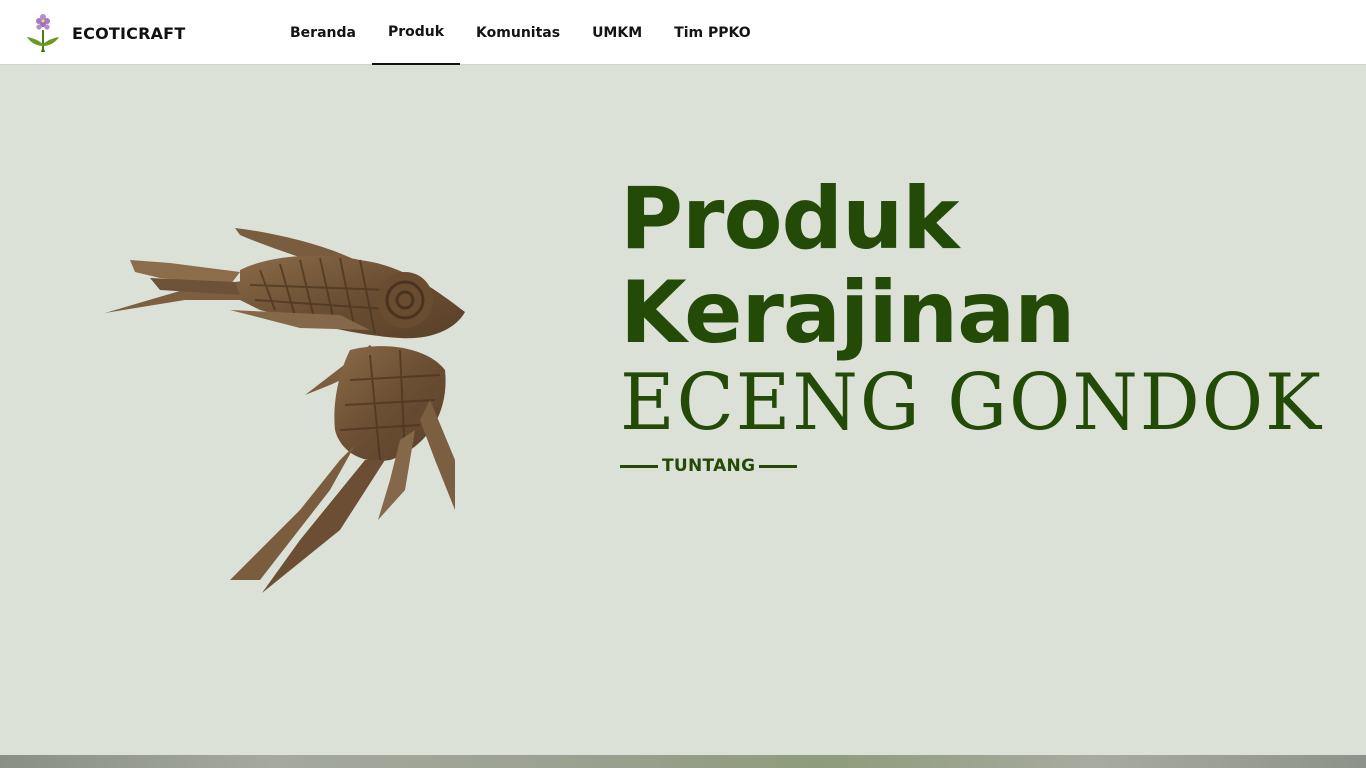  What do you see at coordinates (617, 32) in the screenshot?
I see `nav-link-umkm: UMKM` at bounding box center [617, 32].